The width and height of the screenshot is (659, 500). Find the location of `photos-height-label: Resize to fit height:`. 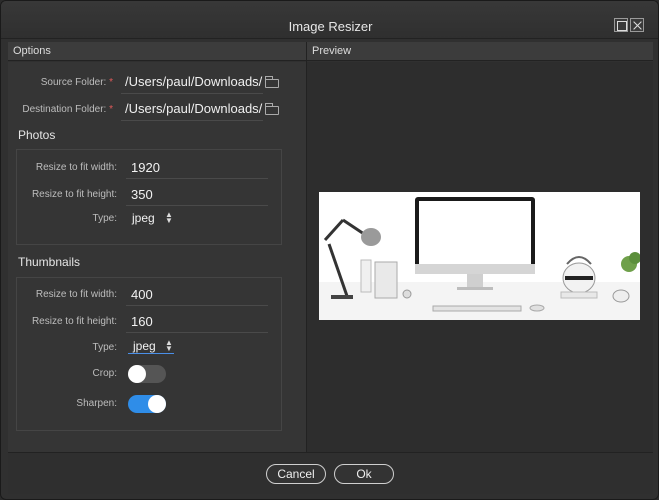

photos-height-label: Resize to fit height: is located at coordinates (74, 194).